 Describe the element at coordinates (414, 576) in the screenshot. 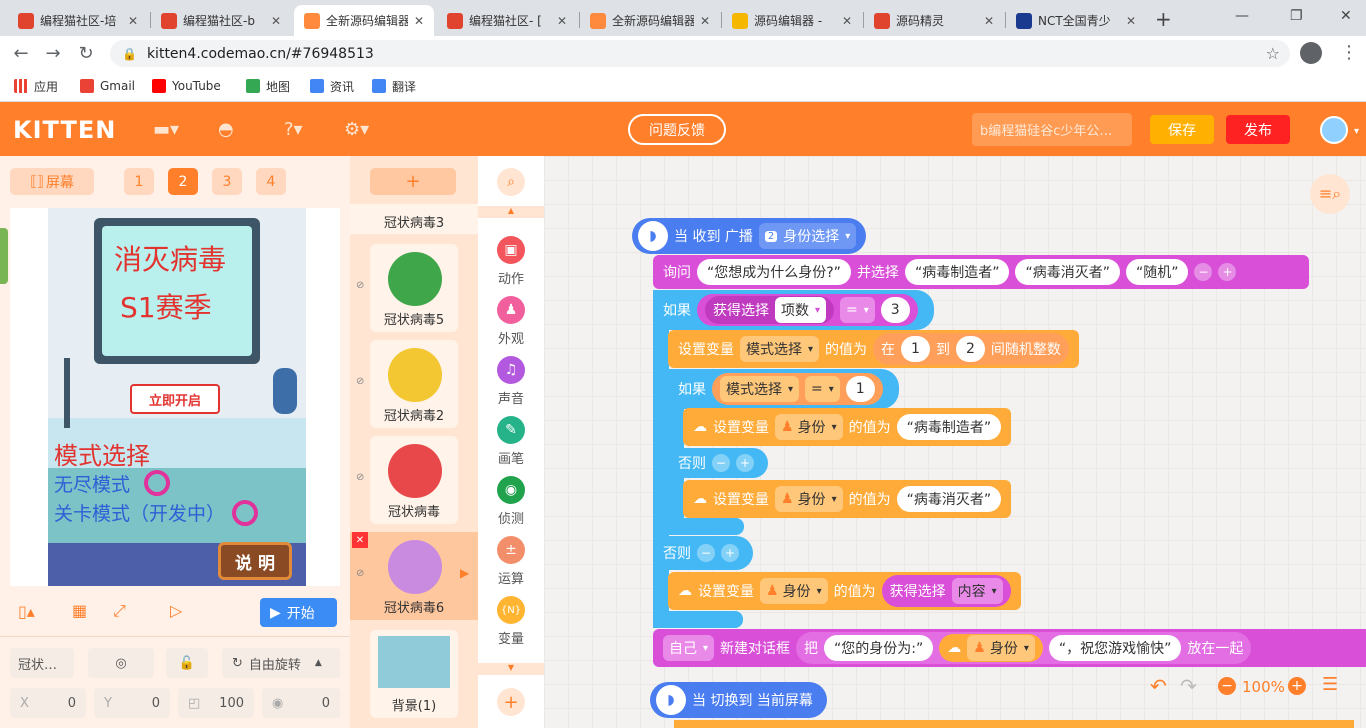

I see `sprite-item-selected: 冠状病毒6 ✕ ⊘ ▶` at that location.